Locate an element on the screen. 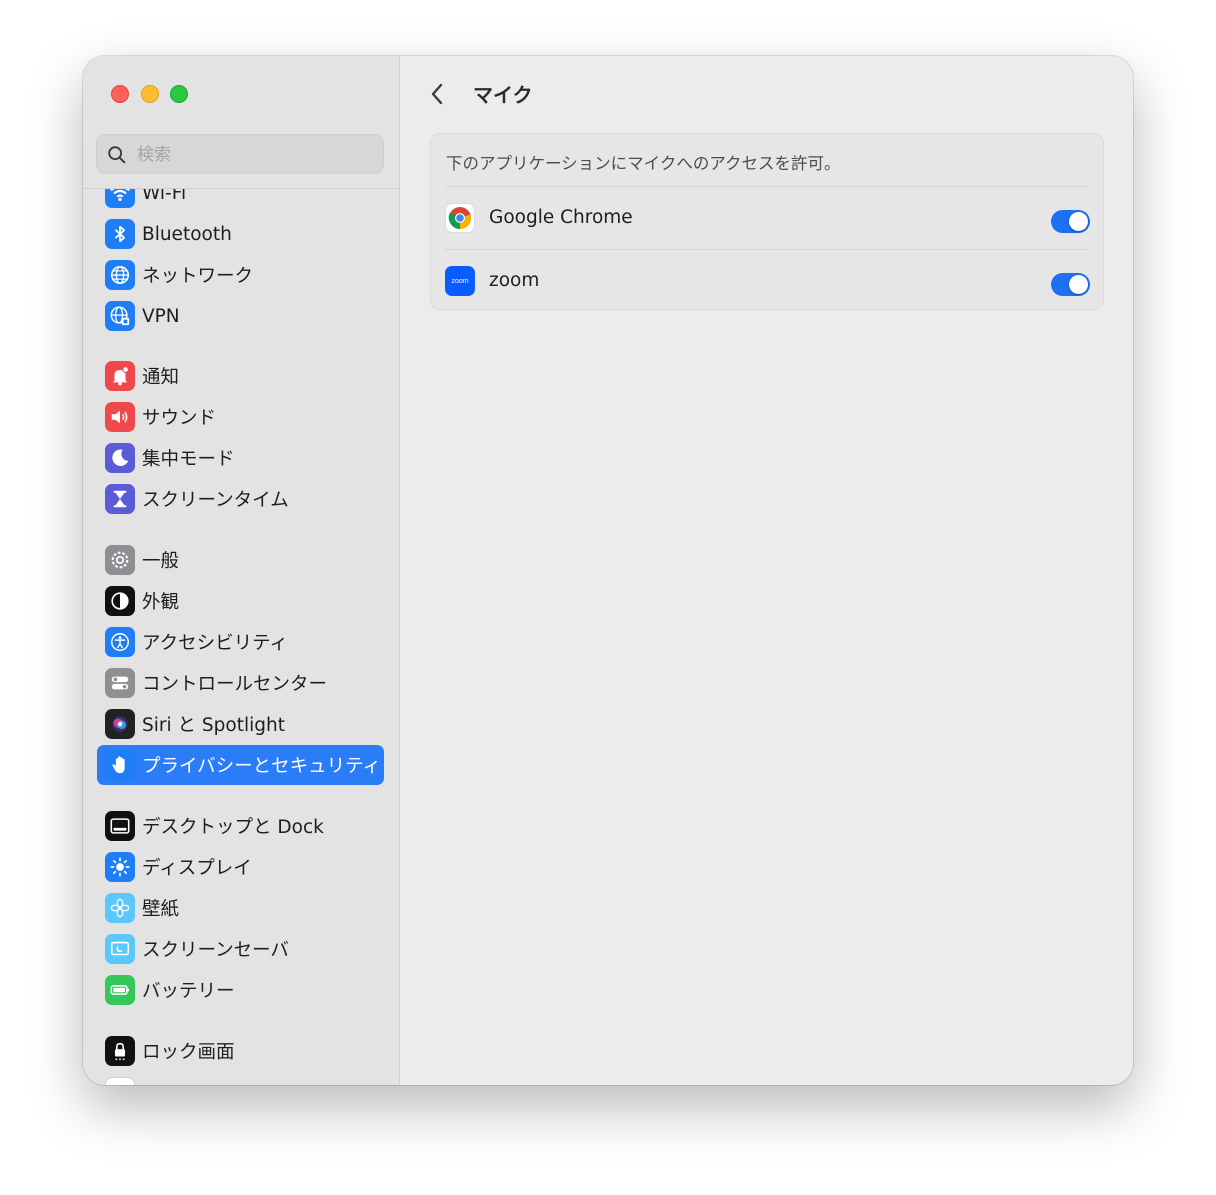 The image size is (1216, 1195). app-row-zoom: zoom zoom is located at coordinates (767, 281).